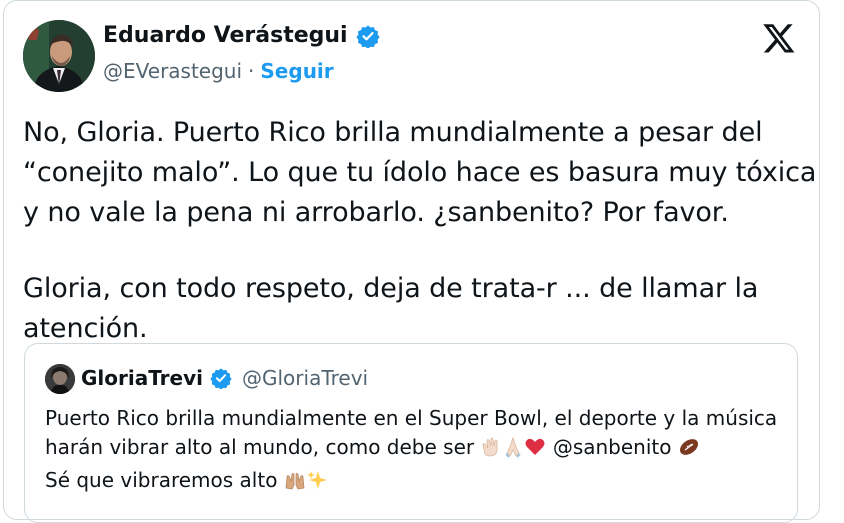 This screenshot has height=523, width=844. I want to click on american-football-icon, so click(689, 451).